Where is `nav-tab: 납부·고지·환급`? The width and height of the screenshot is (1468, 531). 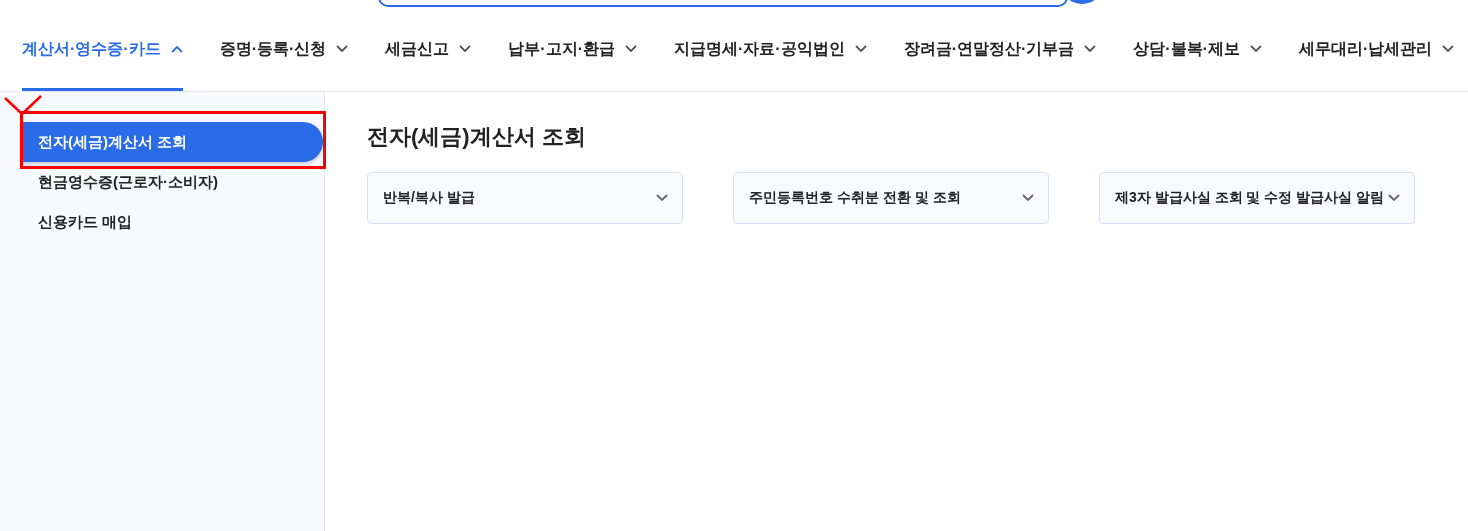
nav-tab: 납부·고지·환급 is located at coordinates (572, 49).